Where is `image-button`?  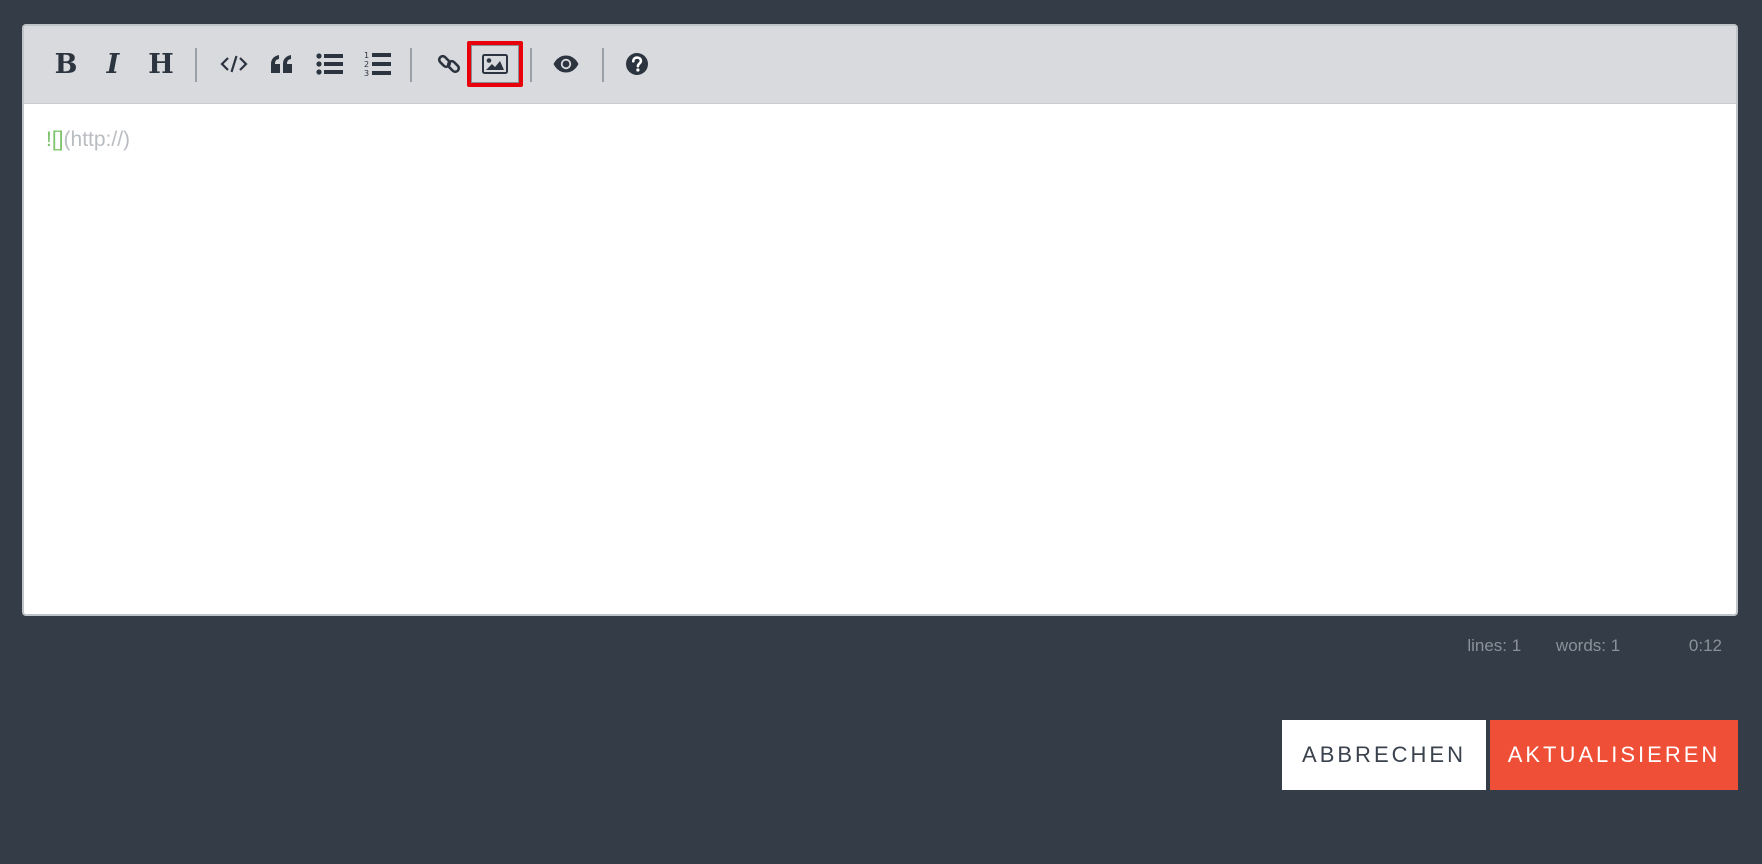 image-button is located at coordinates (495, 64).